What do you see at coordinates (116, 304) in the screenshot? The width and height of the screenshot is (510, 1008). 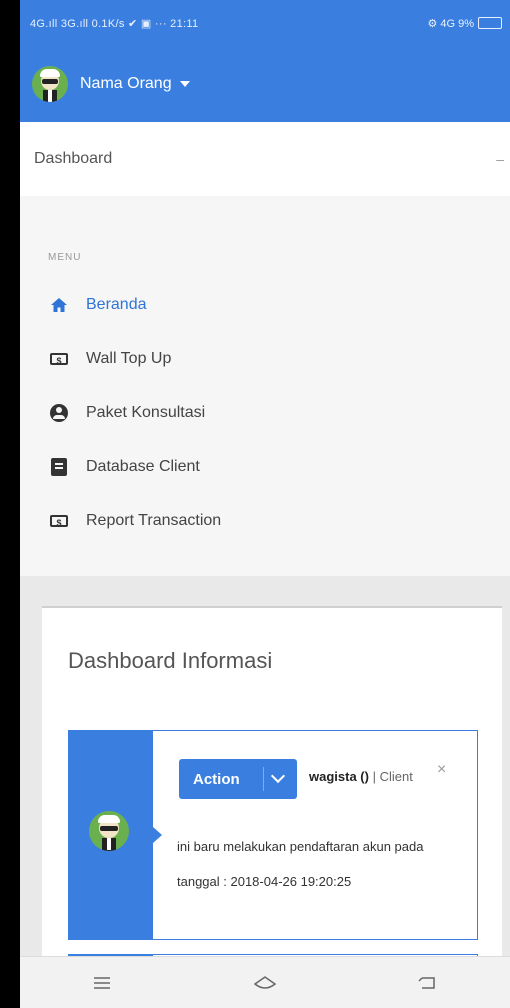 I see `sidebar-item-label: Beranda` at bounding box center [116, 304].